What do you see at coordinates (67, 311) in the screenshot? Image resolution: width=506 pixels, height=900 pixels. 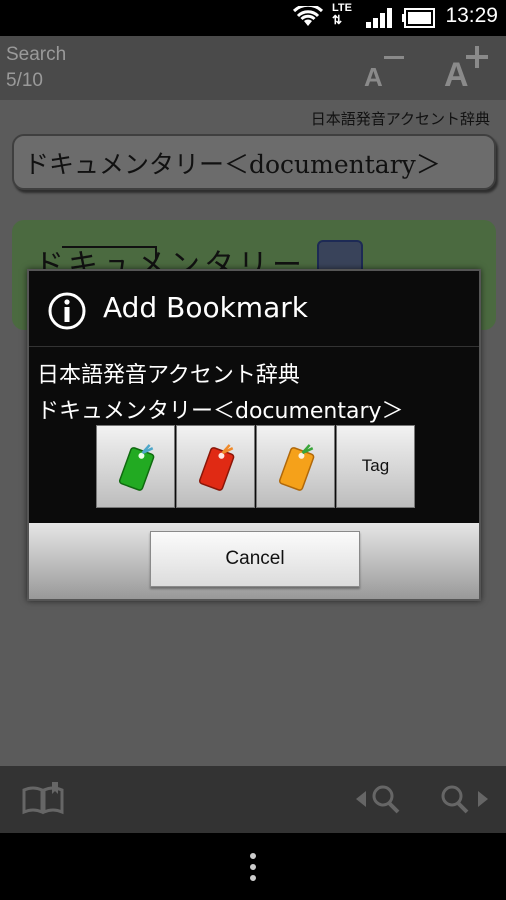 I see `info-icon` at bounding box center [67, 311].